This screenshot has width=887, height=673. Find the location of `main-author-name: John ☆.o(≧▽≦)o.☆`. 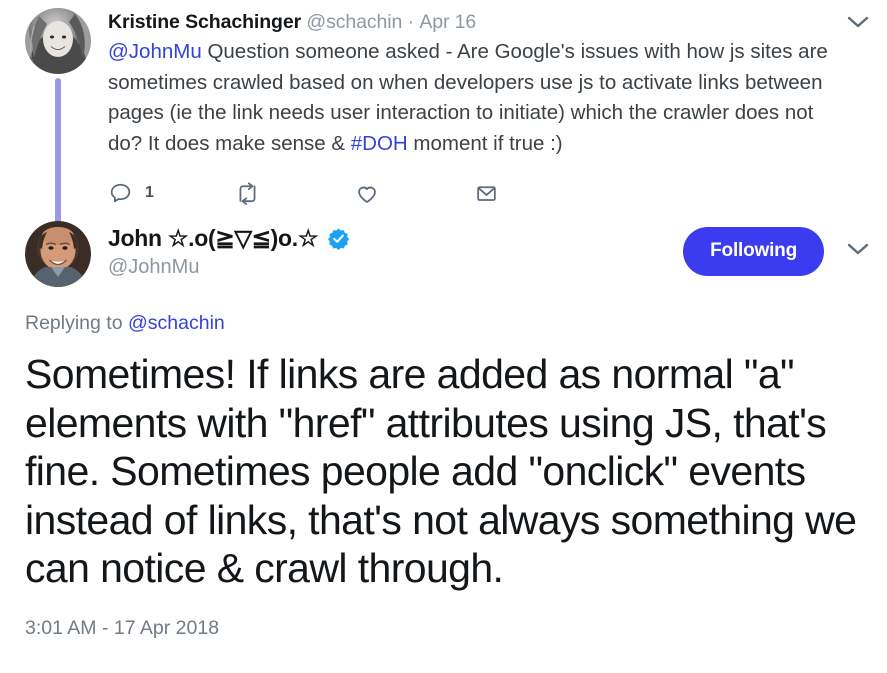

main-author-name: John ☆.o(≧▽≦)o.☆ is located at coordinates (213, 238).